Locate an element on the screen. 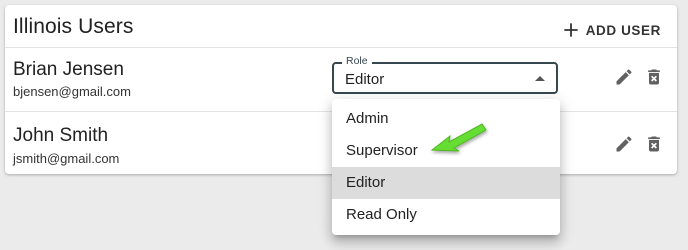  role-field-label: Role is located at coordinates (357, 61).